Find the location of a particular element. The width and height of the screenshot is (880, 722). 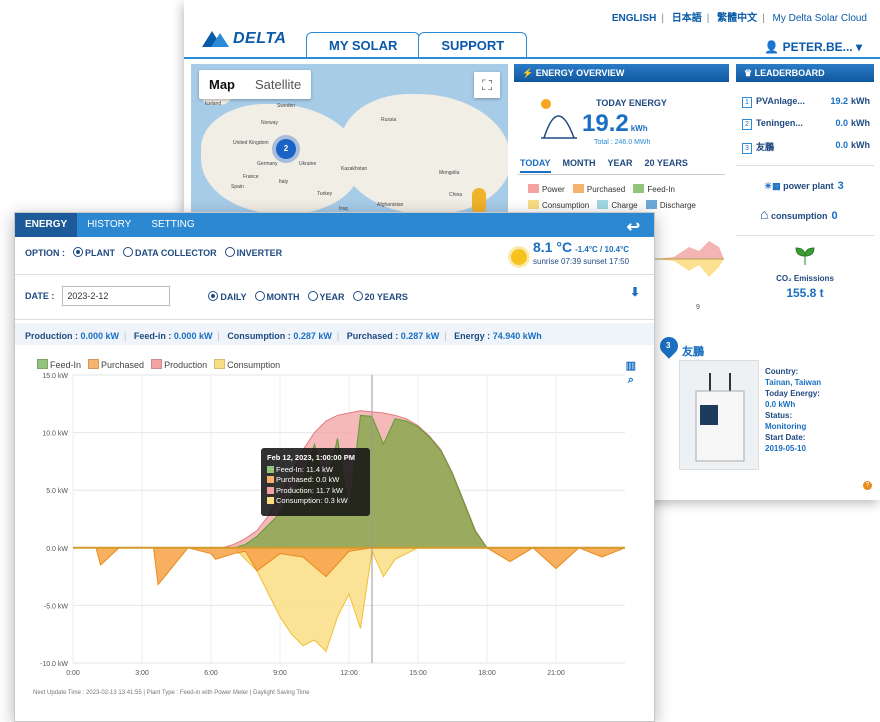

y-tick-label: 10.0 kW is located at coordinates (55, 434).